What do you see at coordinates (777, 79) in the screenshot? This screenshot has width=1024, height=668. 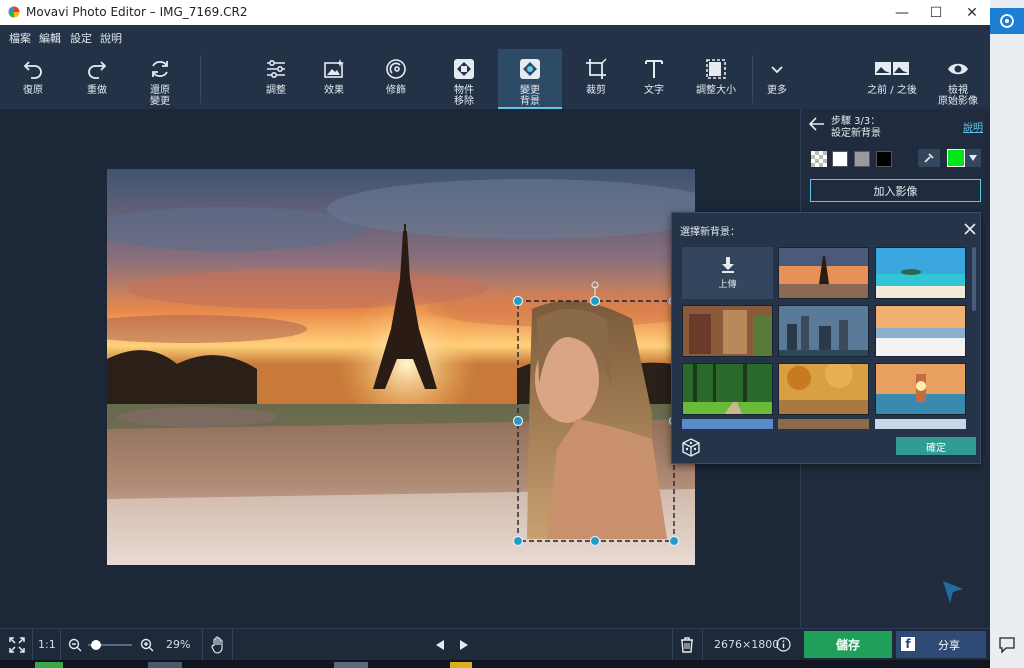 I see `more-button: 更多` at bounding box center [777, 79].